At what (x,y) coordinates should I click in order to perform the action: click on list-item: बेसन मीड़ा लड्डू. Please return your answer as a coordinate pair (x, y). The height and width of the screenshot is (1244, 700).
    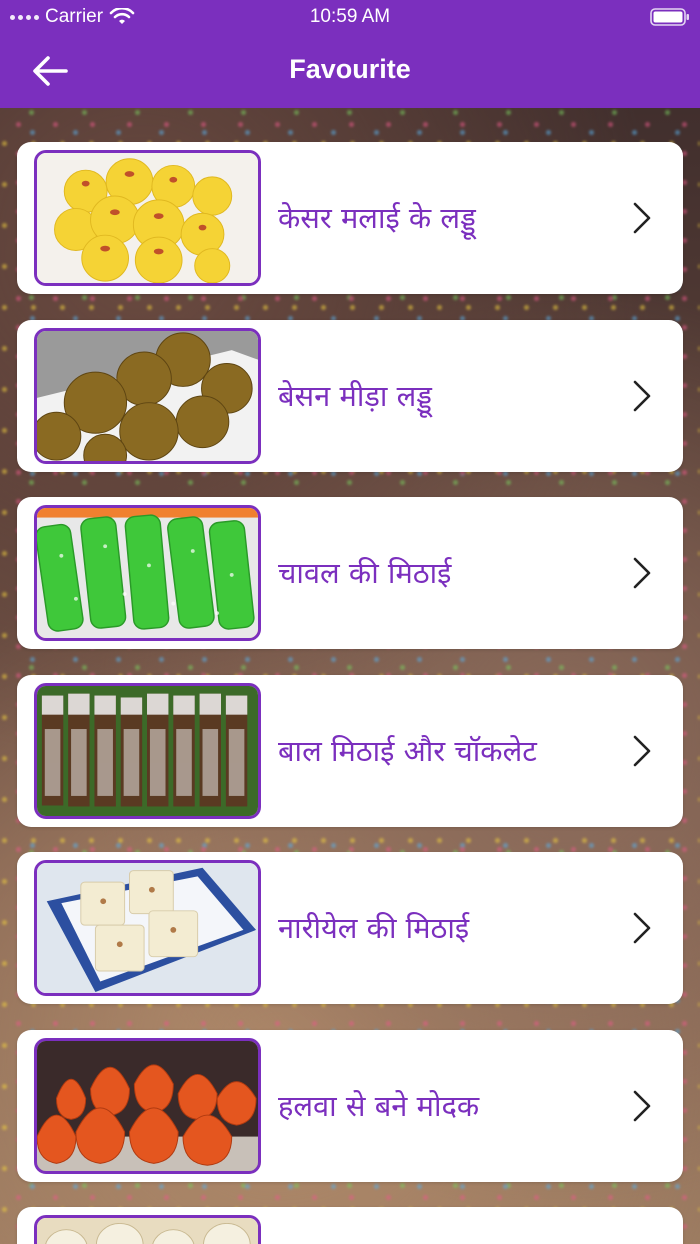
    Looking at the image, I should click on (350, 395).